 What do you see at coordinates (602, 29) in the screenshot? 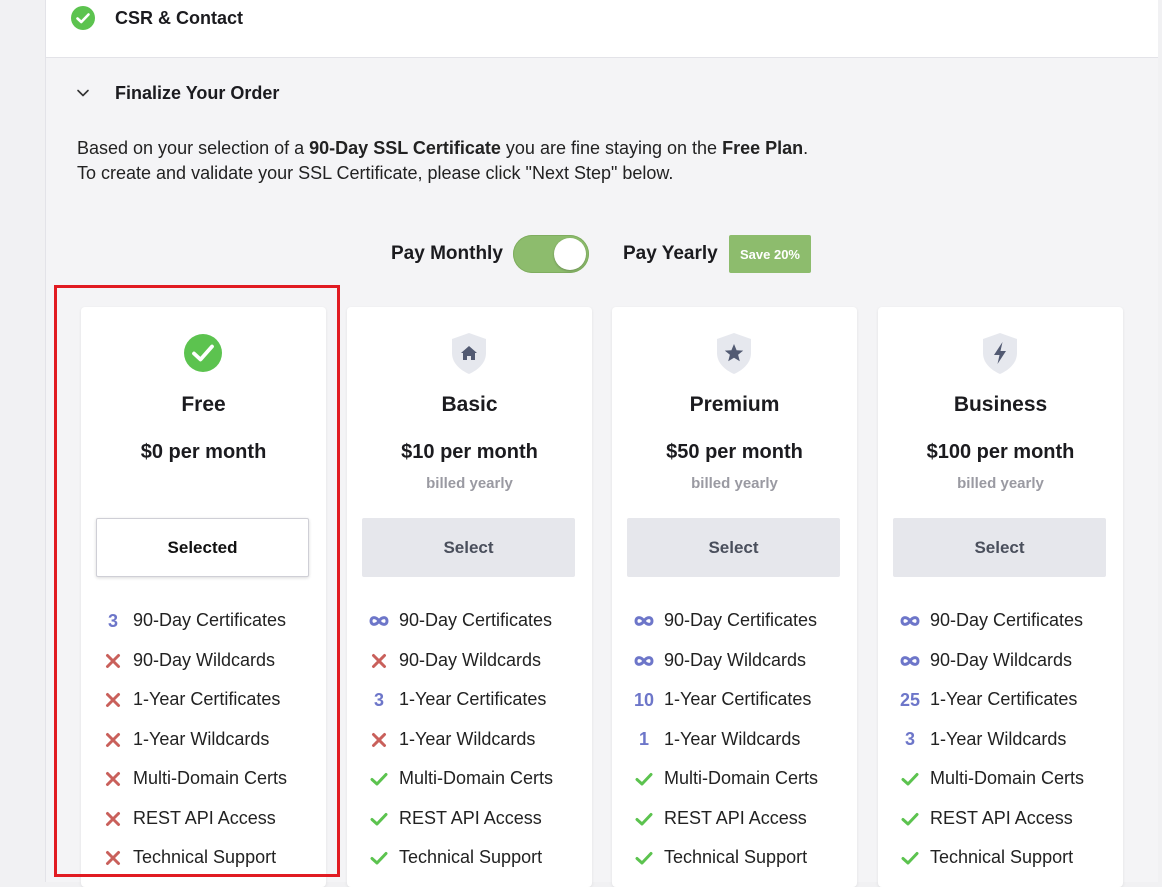
I see `step-csr-contact: CSR & Contact` at bounding box center [602, 29].